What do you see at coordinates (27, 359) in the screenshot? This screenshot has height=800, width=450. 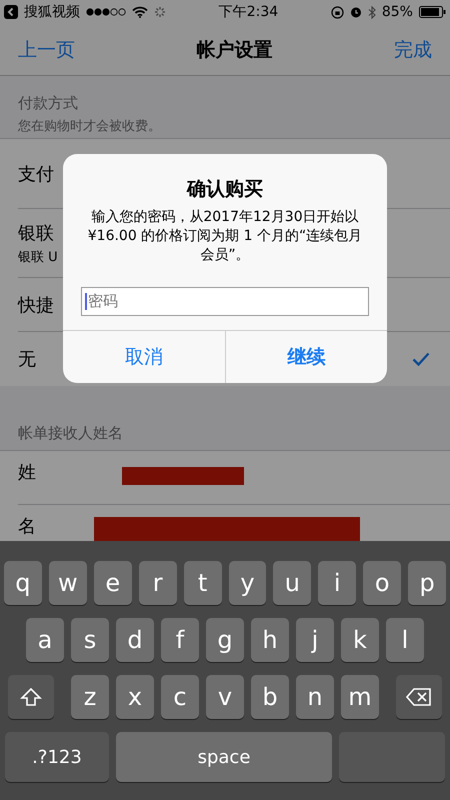 I see `option-label: 无` at bounding box center [27, 359].